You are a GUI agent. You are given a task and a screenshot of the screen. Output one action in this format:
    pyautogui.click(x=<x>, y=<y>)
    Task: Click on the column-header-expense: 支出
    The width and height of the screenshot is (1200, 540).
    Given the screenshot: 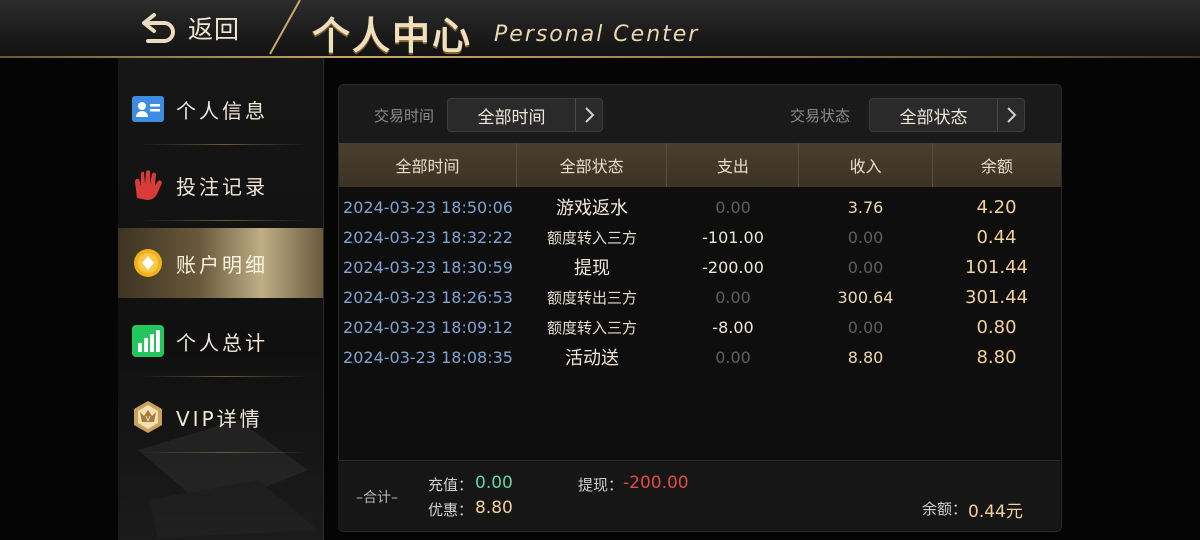 What is the action you would take?
    pyautogui.click(x=733, y=165)
    